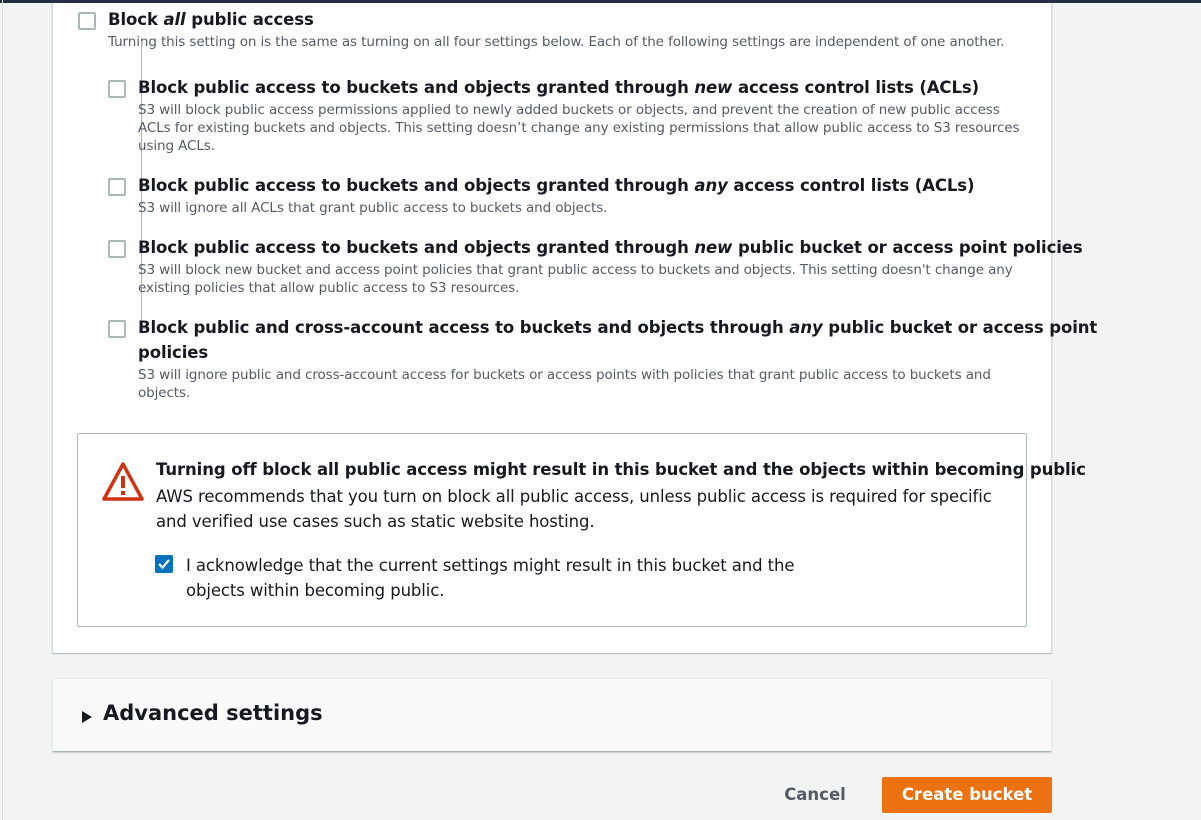 Image resolution: width=1201 pixels, height=820 pixels. I want to click on advanced-settings-label: Advanced settings, so click(213, 713).